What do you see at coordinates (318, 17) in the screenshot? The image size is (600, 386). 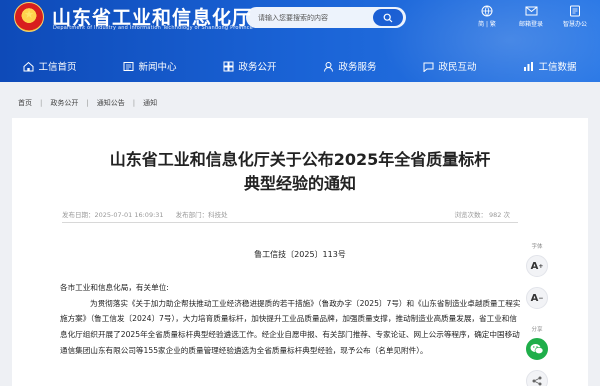 I see `search-input` at bounding box center [318, 17].